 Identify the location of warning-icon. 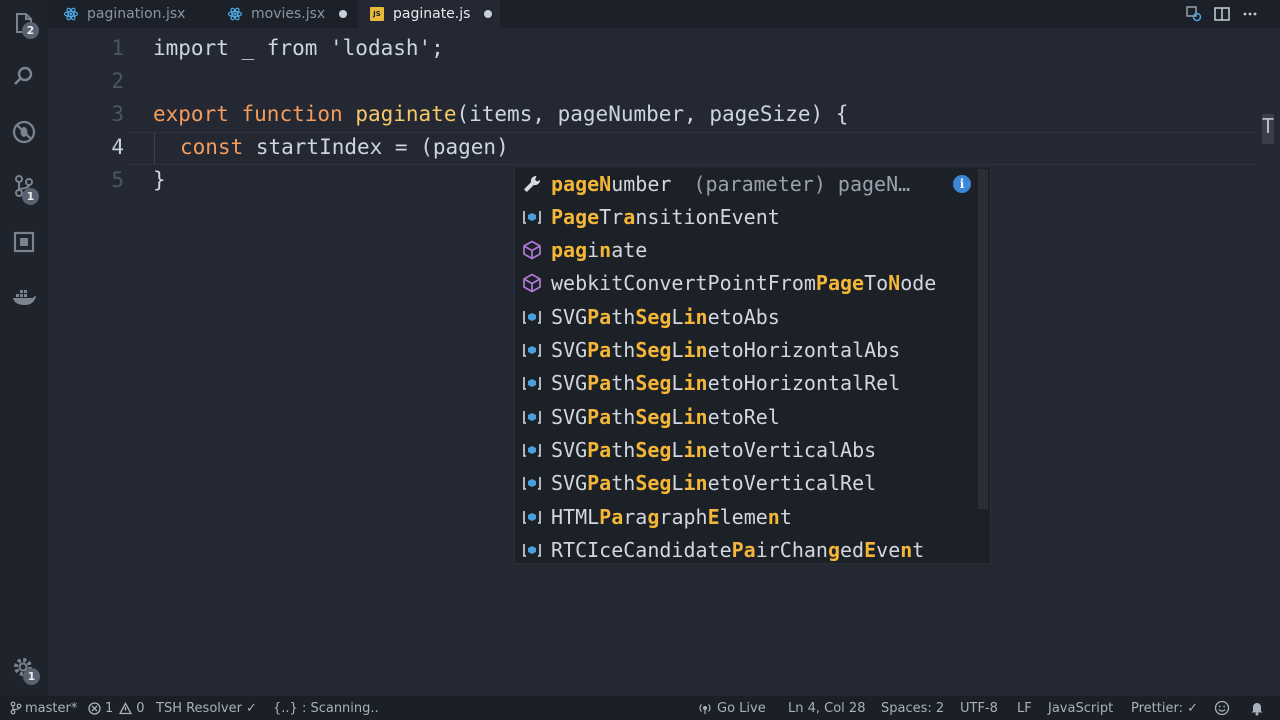
(126, 707).